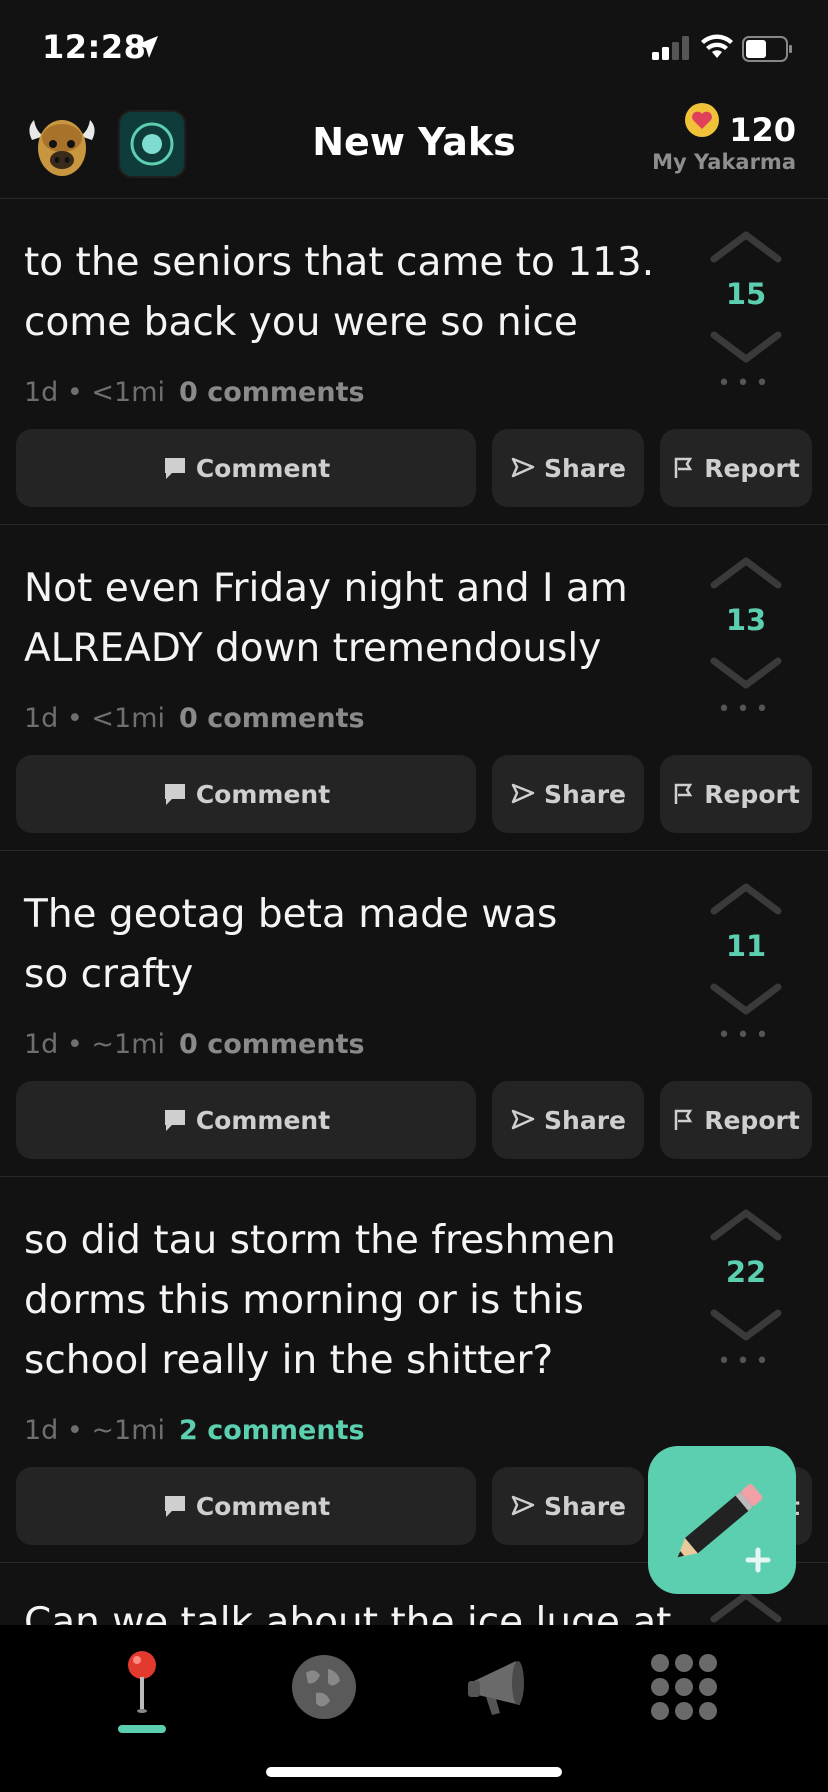 The width and height of the screenshot is (828, 1792). What do you see at coordinates (339, 262) in the screenshot?
I see `post-text-line: to the seniors that came to 113.` at bounding box center [339, 262].